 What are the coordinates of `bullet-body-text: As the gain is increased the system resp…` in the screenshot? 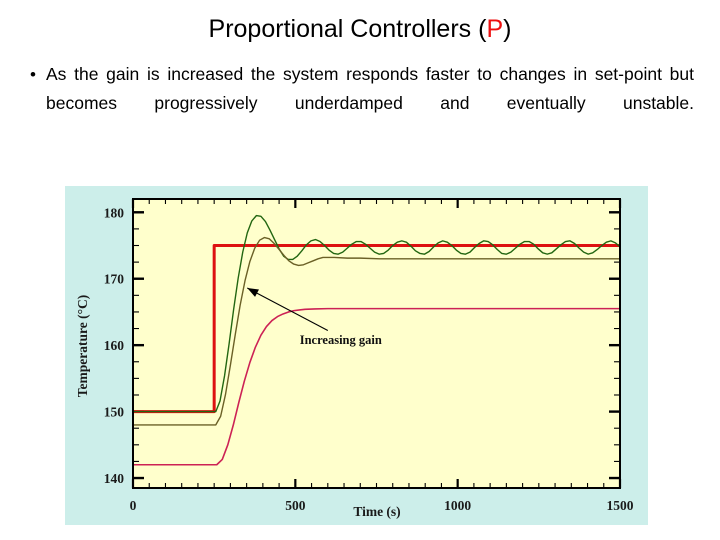 It's located at (370, 88).